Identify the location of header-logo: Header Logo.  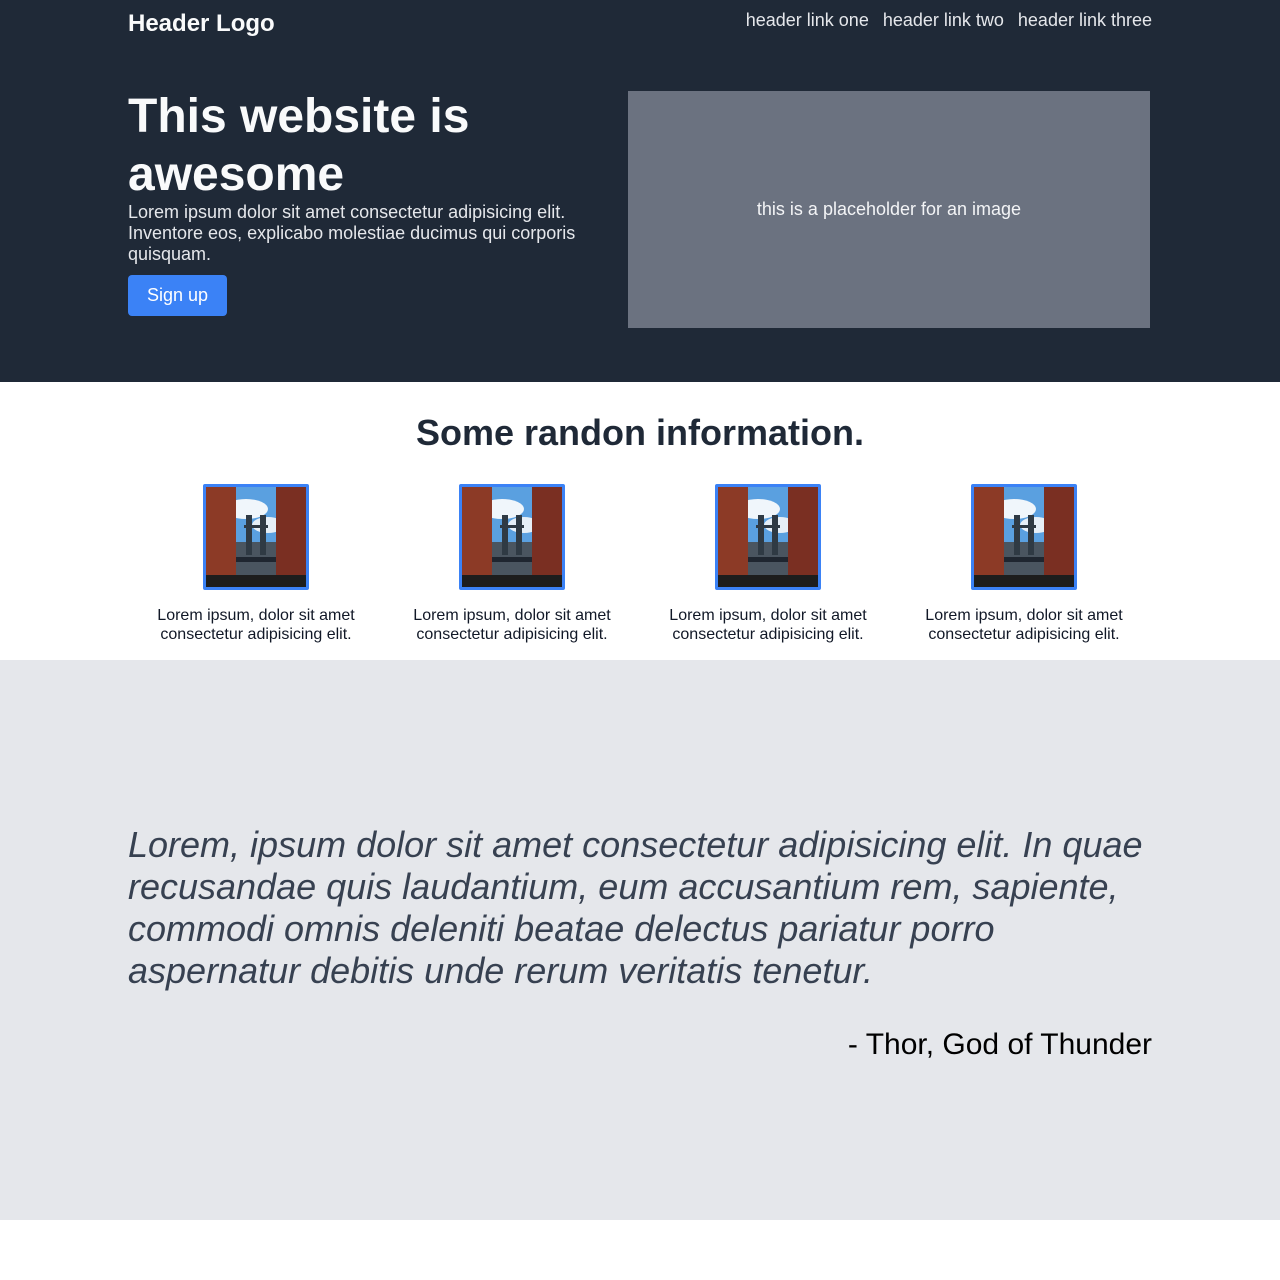
(201, 24).